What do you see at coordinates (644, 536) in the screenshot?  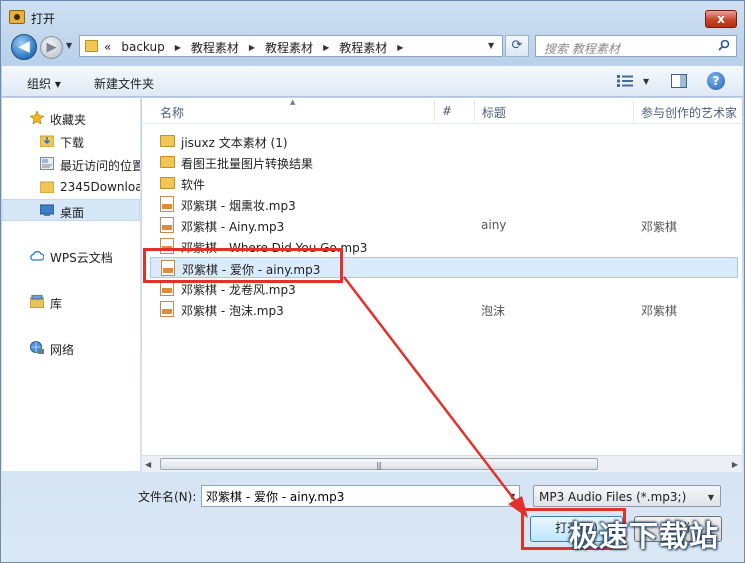 I see `watermark-logo: 极速下载站` at bounding box center [644, 536].